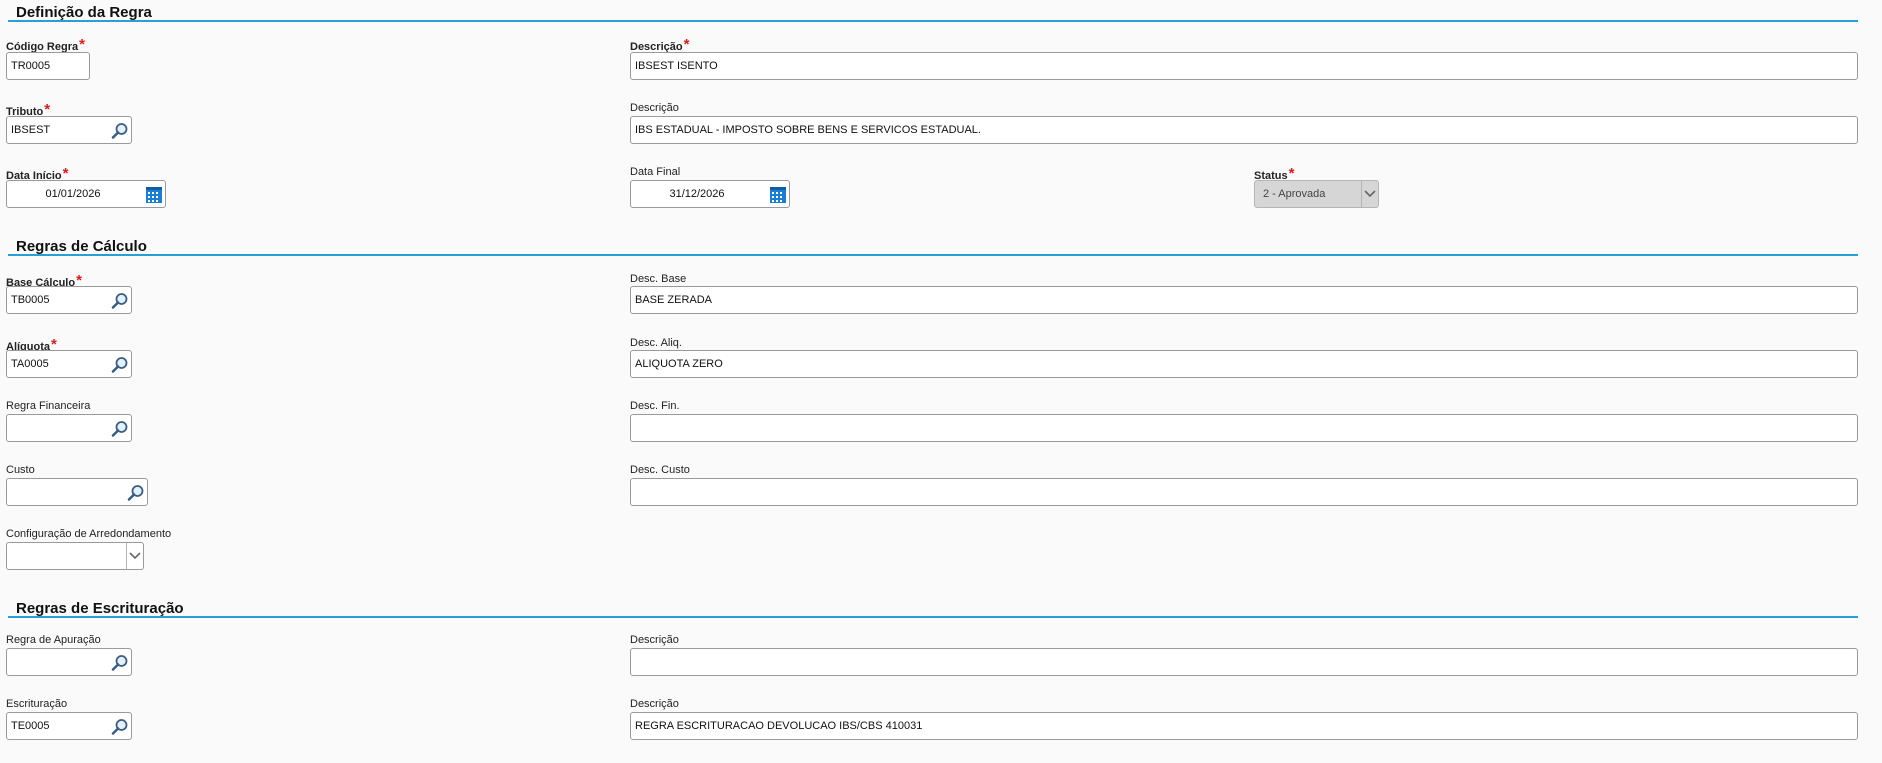  What do you see at coordinates (1244, 662) in the screenshot?
I see `descricao-apuracao-field` at bounding box center [1244, 662].